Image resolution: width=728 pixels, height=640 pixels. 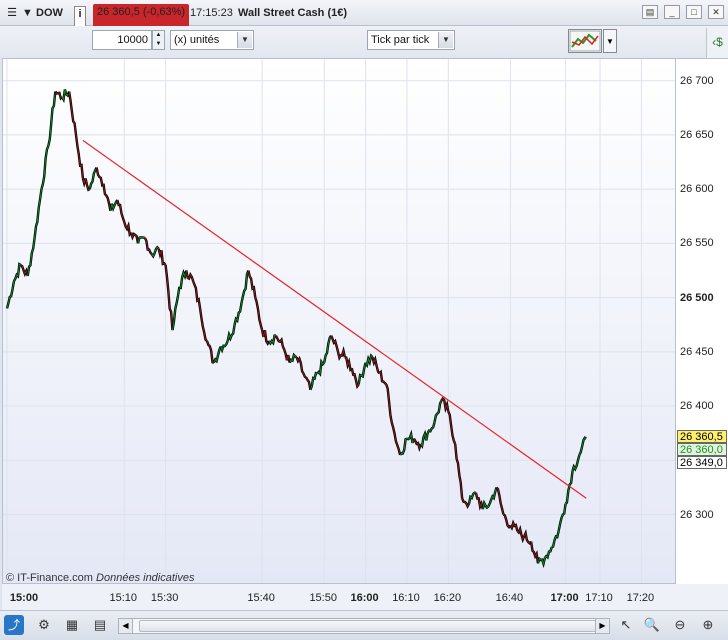 I want to click on unit-select-value: (x) unités, so click(x=197, y=40).